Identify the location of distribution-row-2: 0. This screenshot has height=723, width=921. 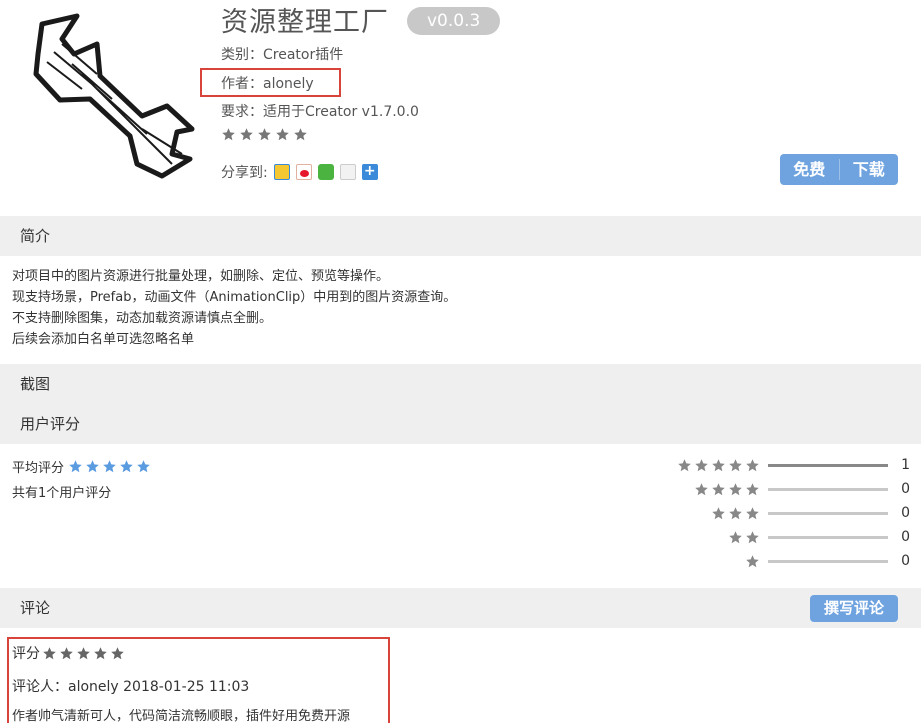
(819, 537).